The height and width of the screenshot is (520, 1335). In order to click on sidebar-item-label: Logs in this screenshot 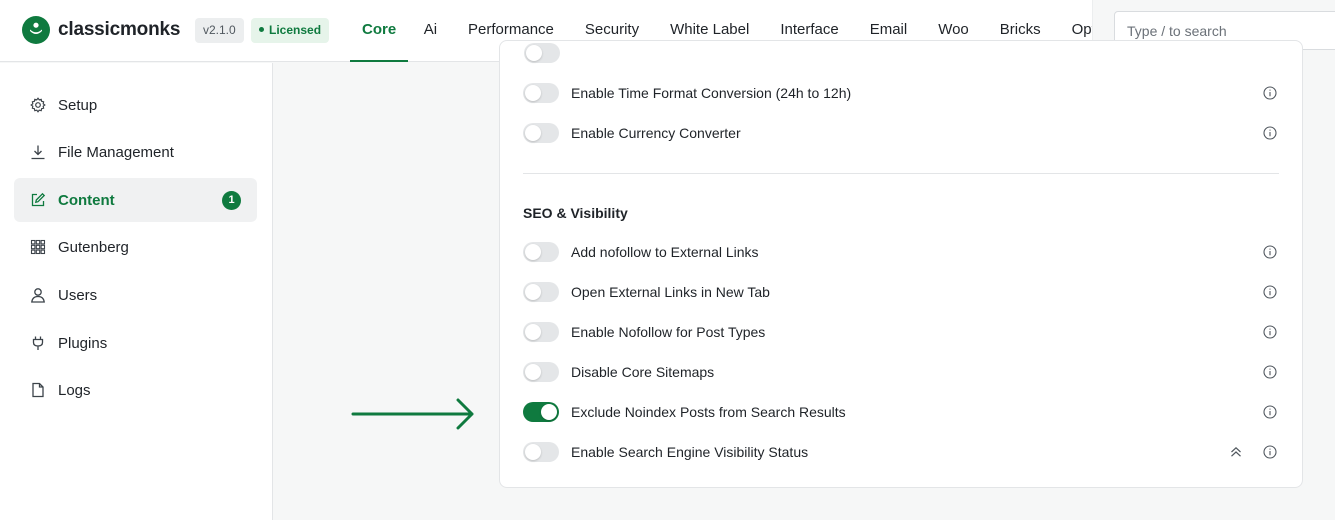, I will do `click(74, 390)`.